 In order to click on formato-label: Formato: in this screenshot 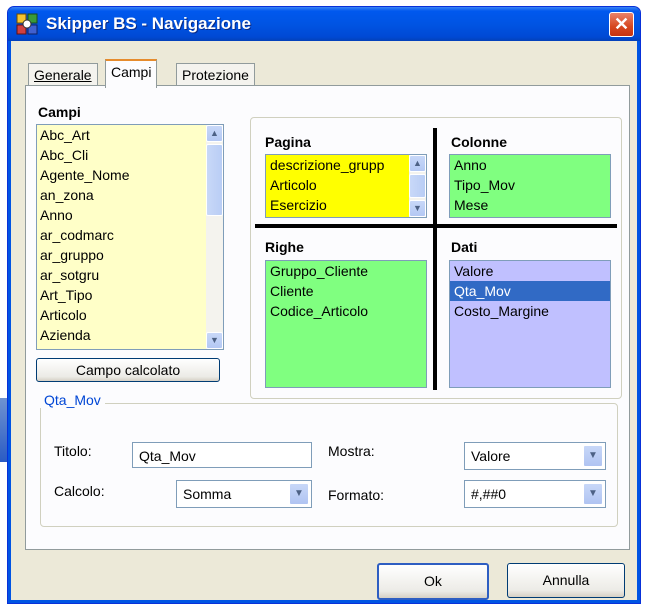, I will do `click(356, 495)`.